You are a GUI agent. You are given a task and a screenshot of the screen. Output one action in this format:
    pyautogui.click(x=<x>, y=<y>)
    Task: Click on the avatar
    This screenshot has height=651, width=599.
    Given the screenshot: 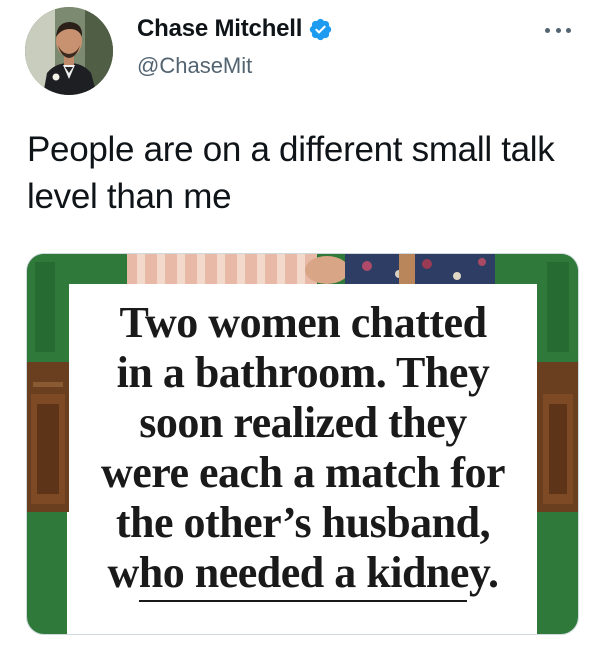 What is the action you would take?
    pyautogui.click(x=69, y=51)
    